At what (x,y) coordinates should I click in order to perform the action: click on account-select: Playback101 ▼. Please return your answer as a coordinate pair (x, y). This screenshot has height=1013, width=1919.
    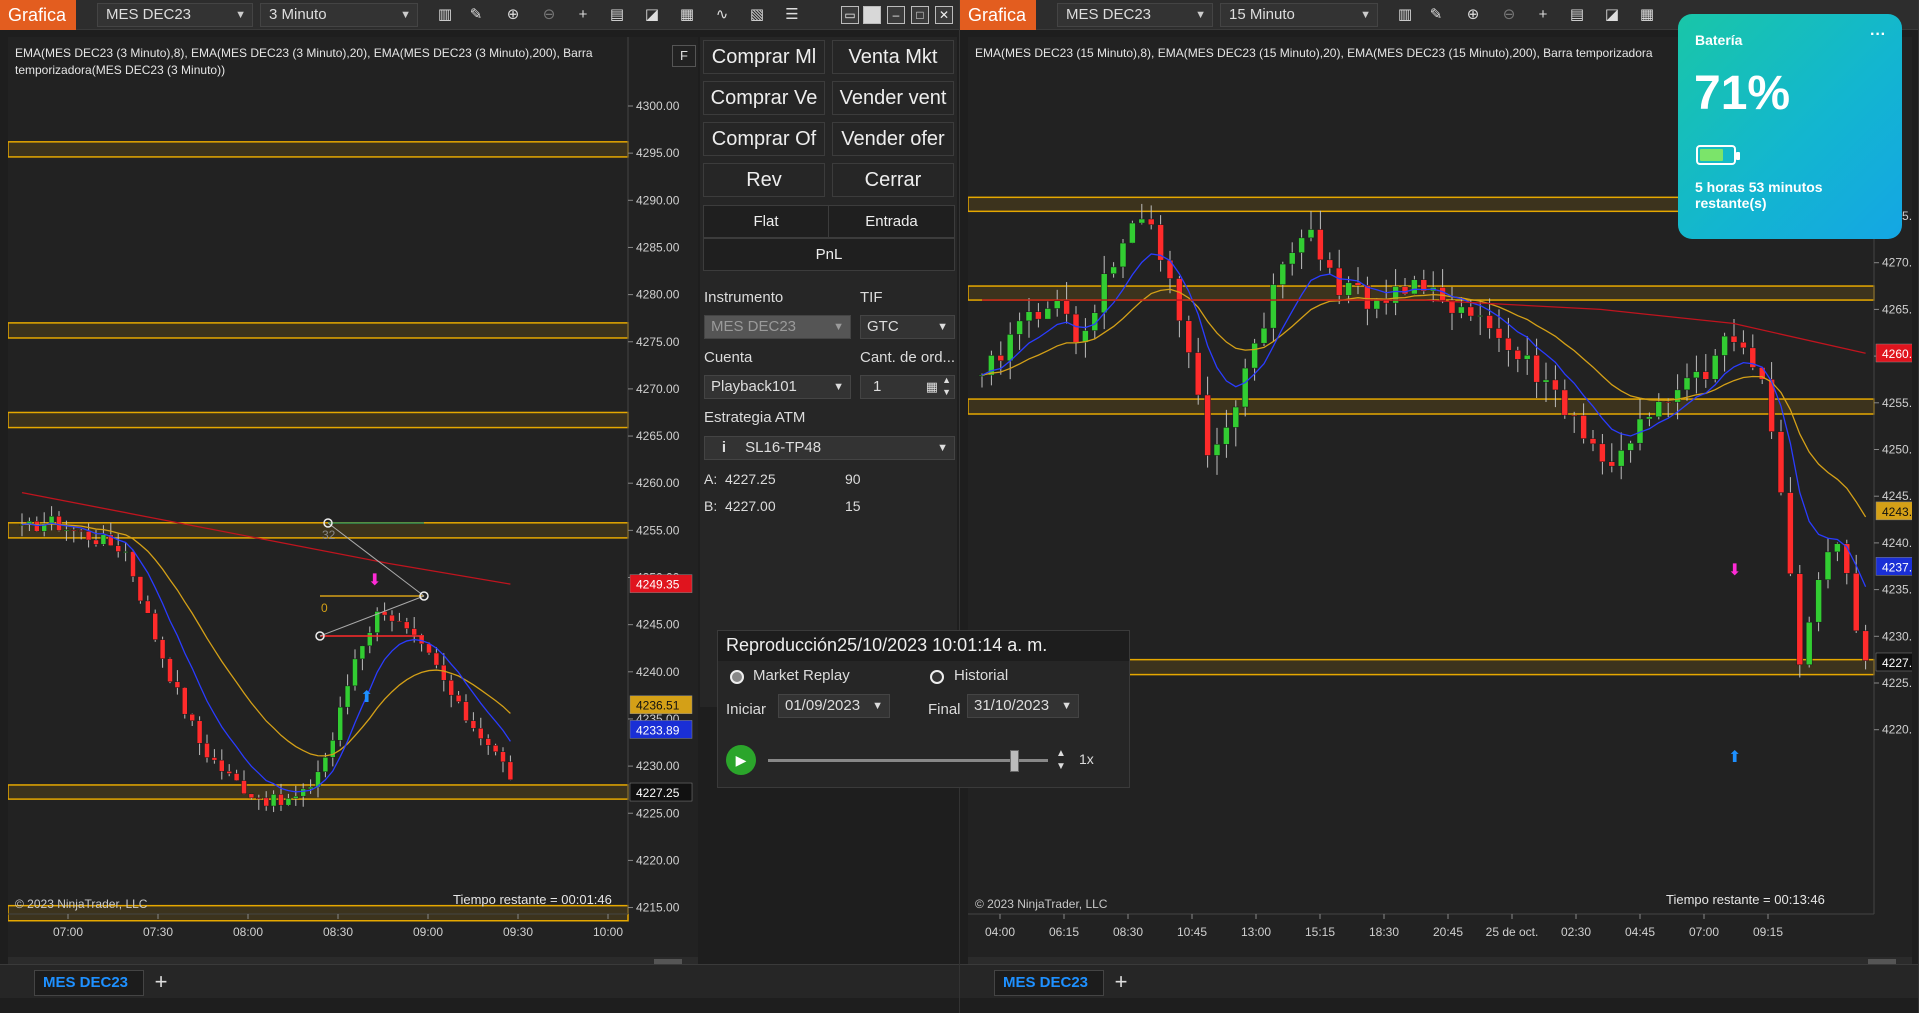
    Looking at the image, I should click on (777, 387).